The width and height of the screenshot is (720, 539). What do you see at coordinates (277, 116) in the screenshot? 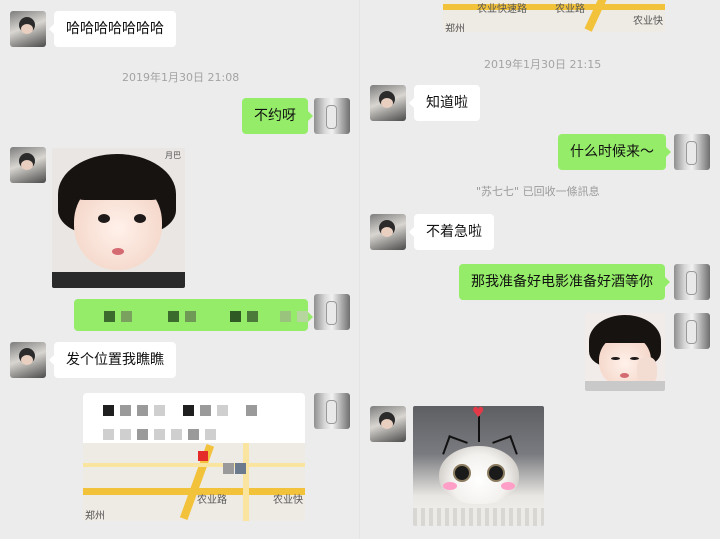
I see `outgoing-message: 不约呀` at bounding box center [277, 116].